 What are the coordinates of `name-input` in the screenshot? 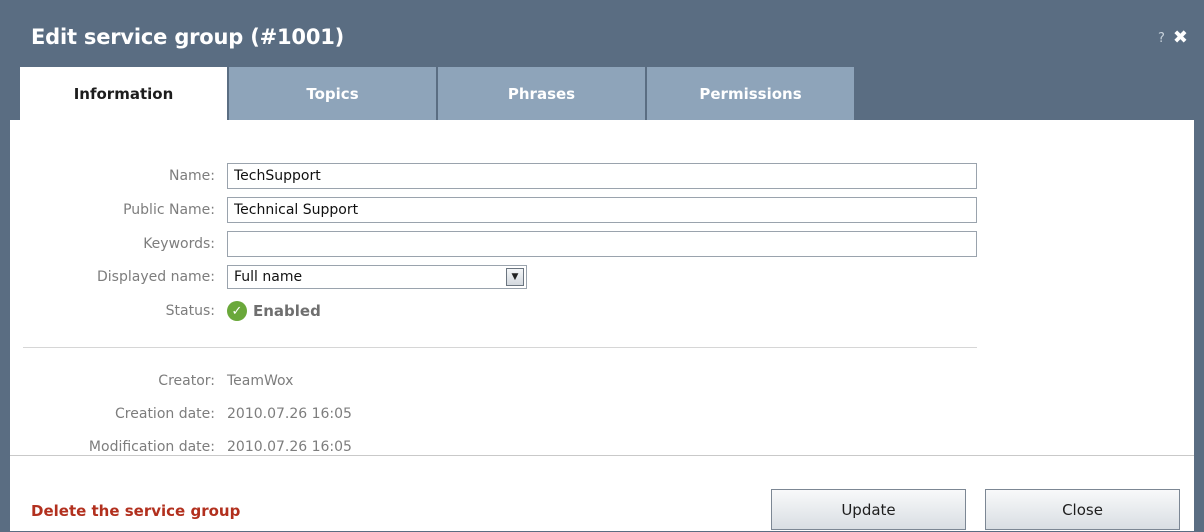 It's located at (602, 176).